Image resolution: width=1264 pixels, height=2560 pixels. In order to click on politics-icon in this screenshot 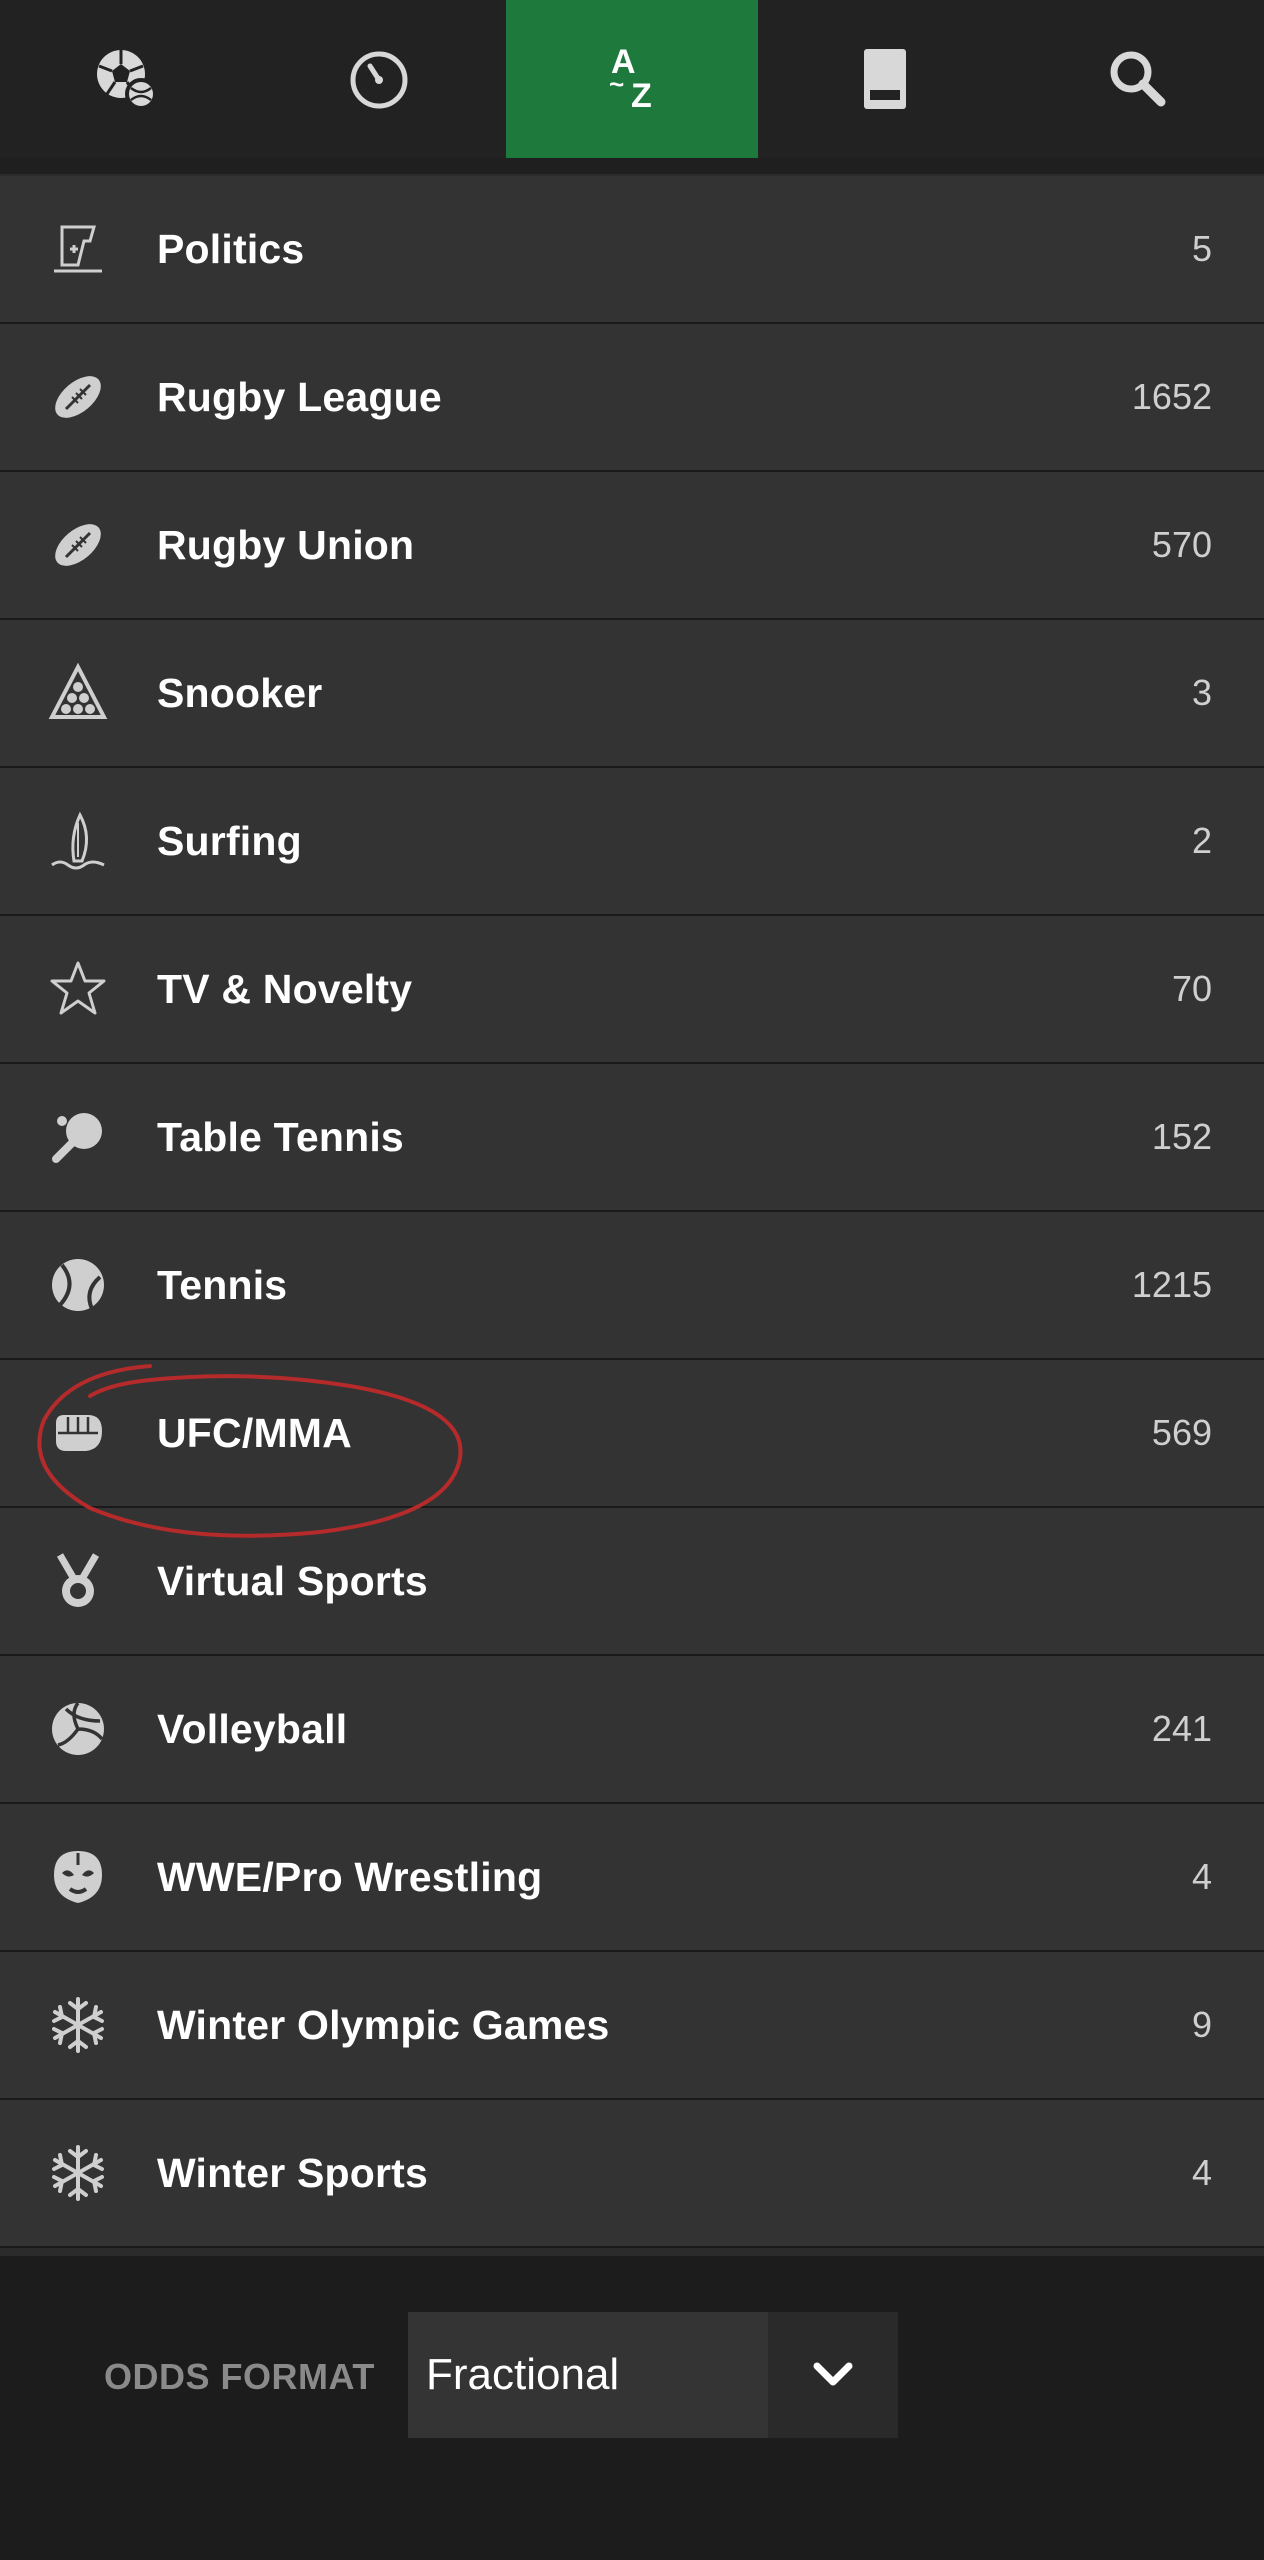, I will do `click(78, 249)`.